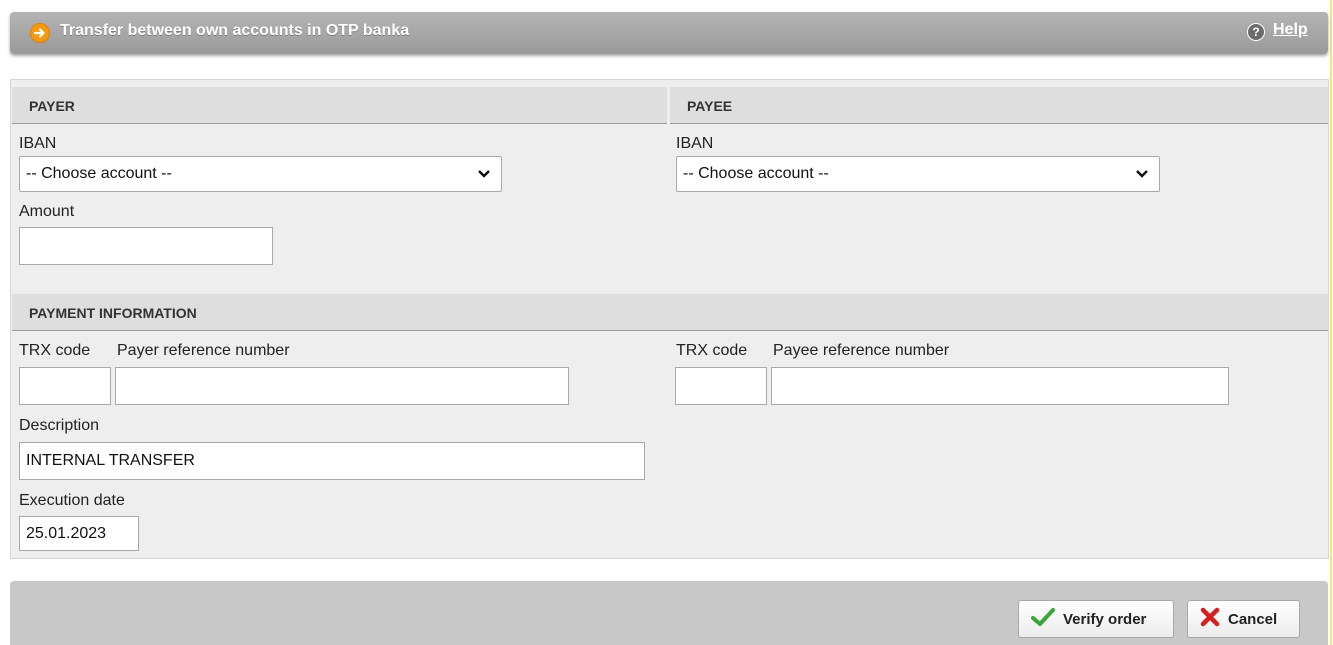  Describe the element at coordinates (712, 350) in the screenshot. I see `payee-trx-code-label: TRX code` at that location.